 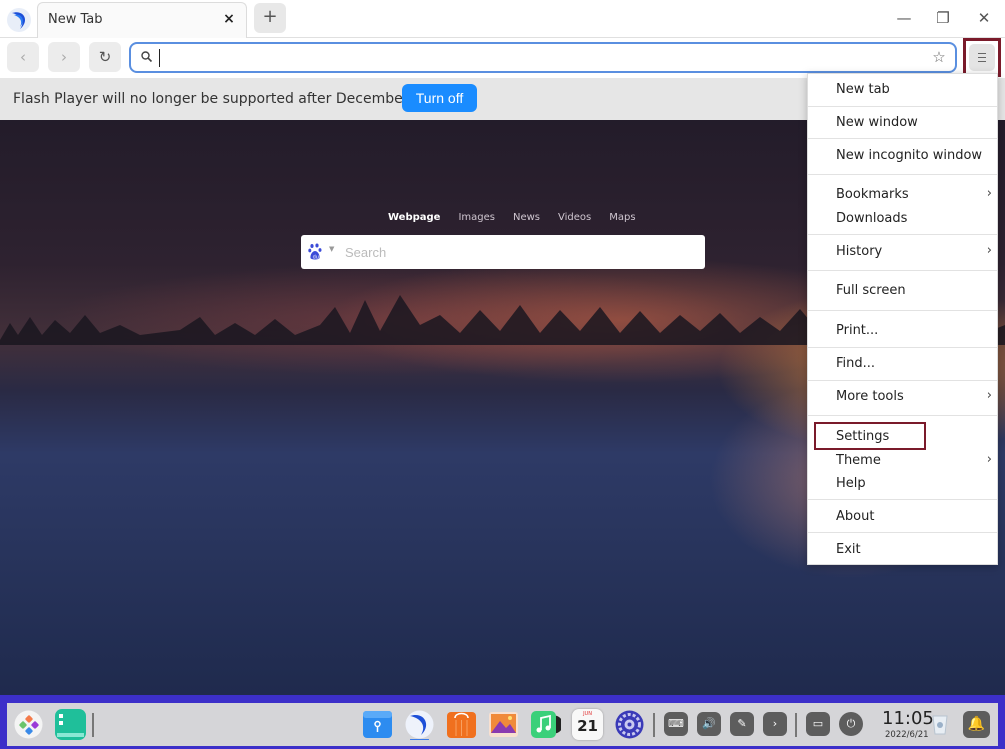 I want to click on calendar-icon: JUN 21, so click(x=587, y=724).